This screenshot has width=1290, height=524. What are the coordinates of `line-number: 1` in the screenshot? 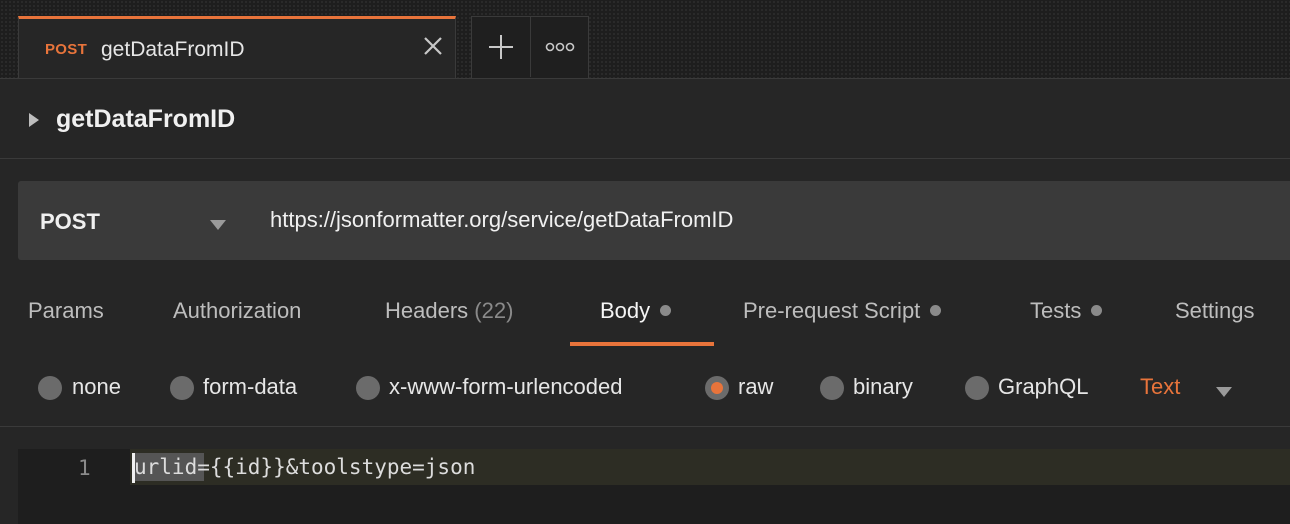 It's located at (84, 468).